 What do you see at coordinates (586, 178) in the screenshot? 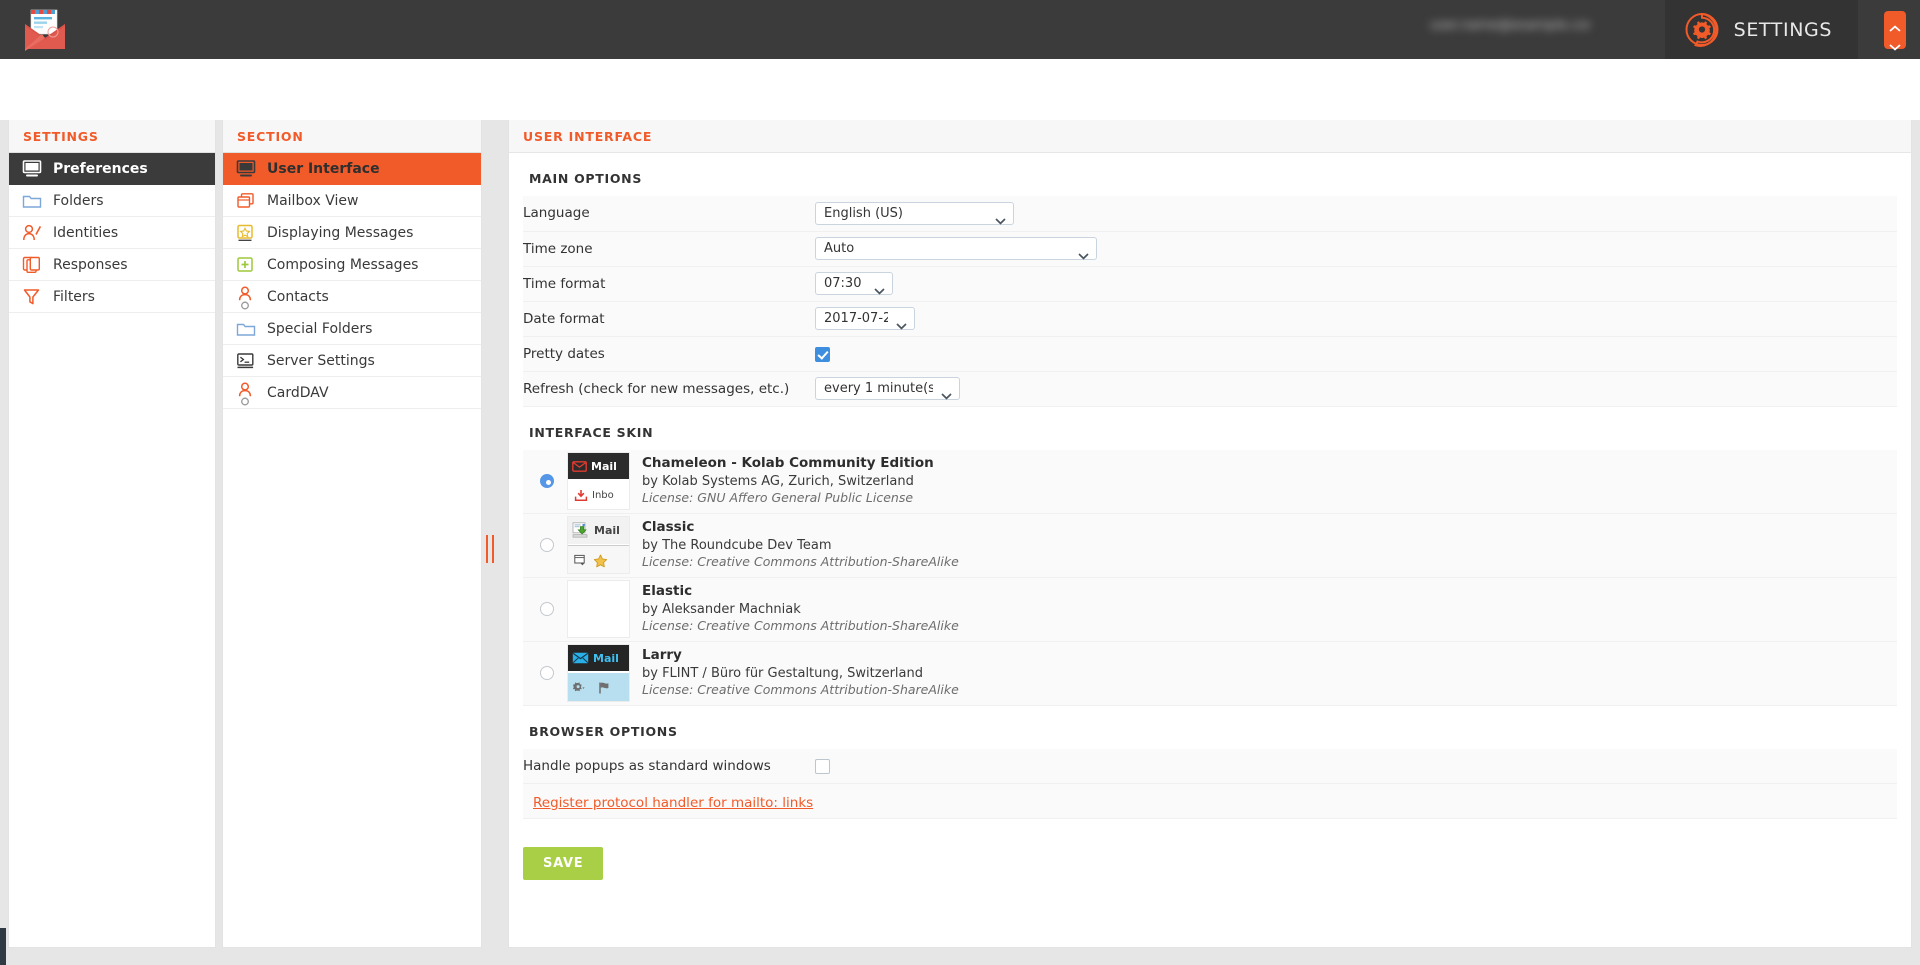
I see `main-options-heading: MAIN OPTIONS` at bounding box center [586, 178].